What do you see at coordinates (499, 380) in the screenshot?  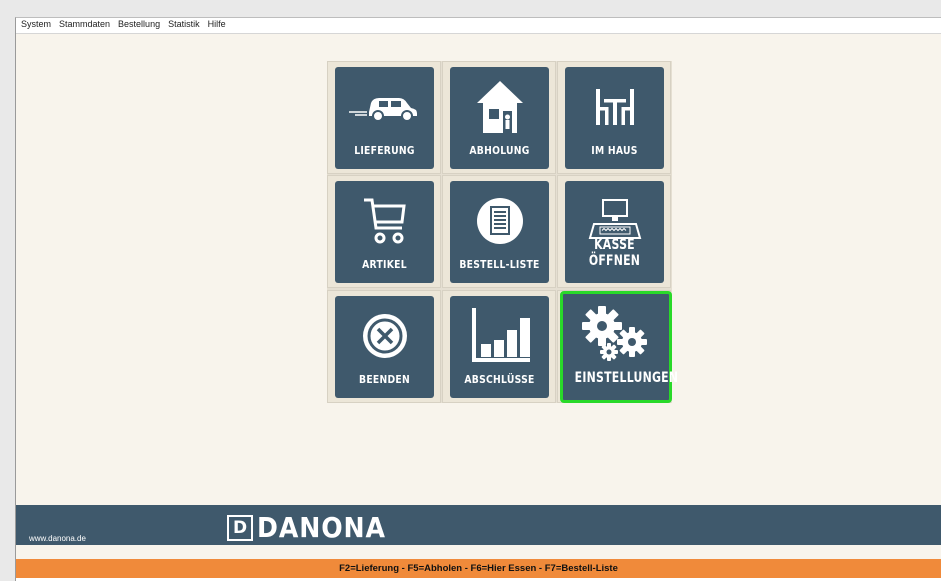 I see `tile-label: ABSCHLÜSSE` at bounding box center [499, 380].